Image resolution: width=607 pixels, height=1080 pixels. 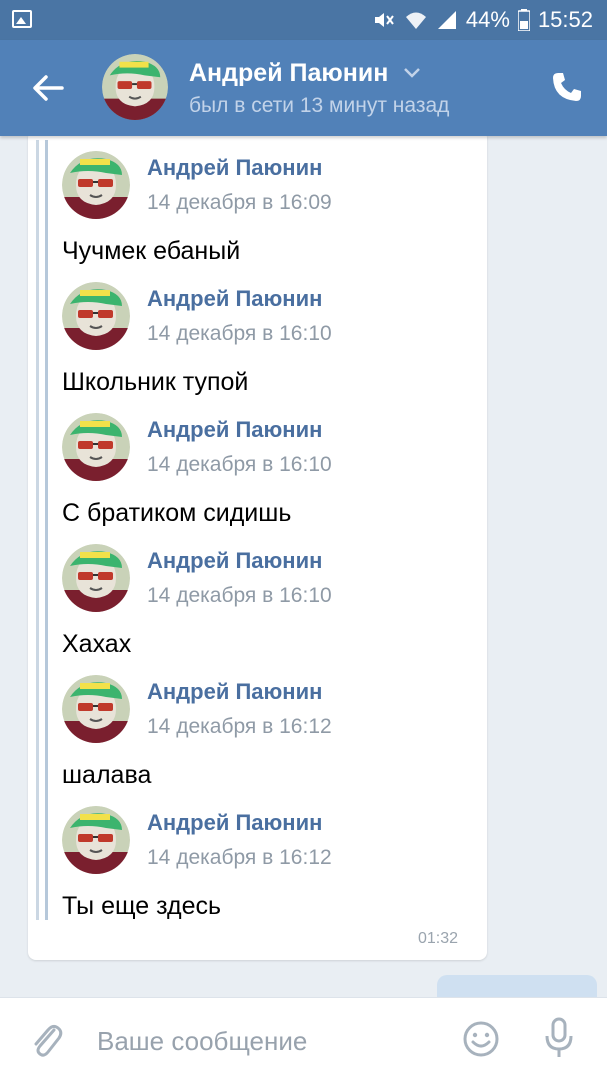 What do you see at coordinates (142, 906) in the screenshot?
I see `message-text: Ты еще здесь` at bounding box center [142, 906].